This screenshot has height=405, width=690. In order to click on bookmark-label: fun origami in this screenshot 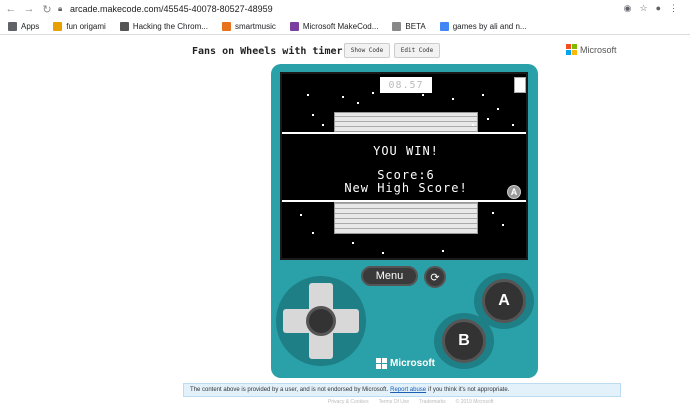, I will do `click(86, 26)`.